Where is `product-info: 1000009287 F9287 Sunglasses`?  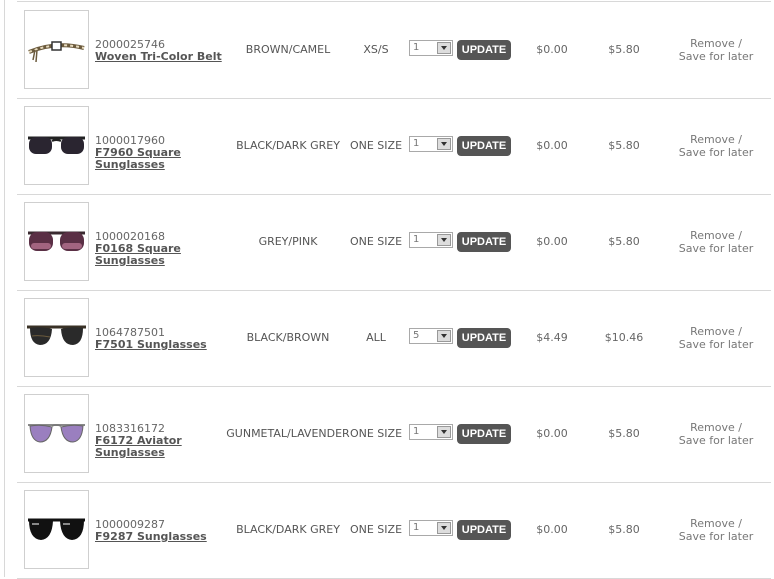
product-info: 1000009287 F9287 Sunglasses is located at coordinates (162, 531).